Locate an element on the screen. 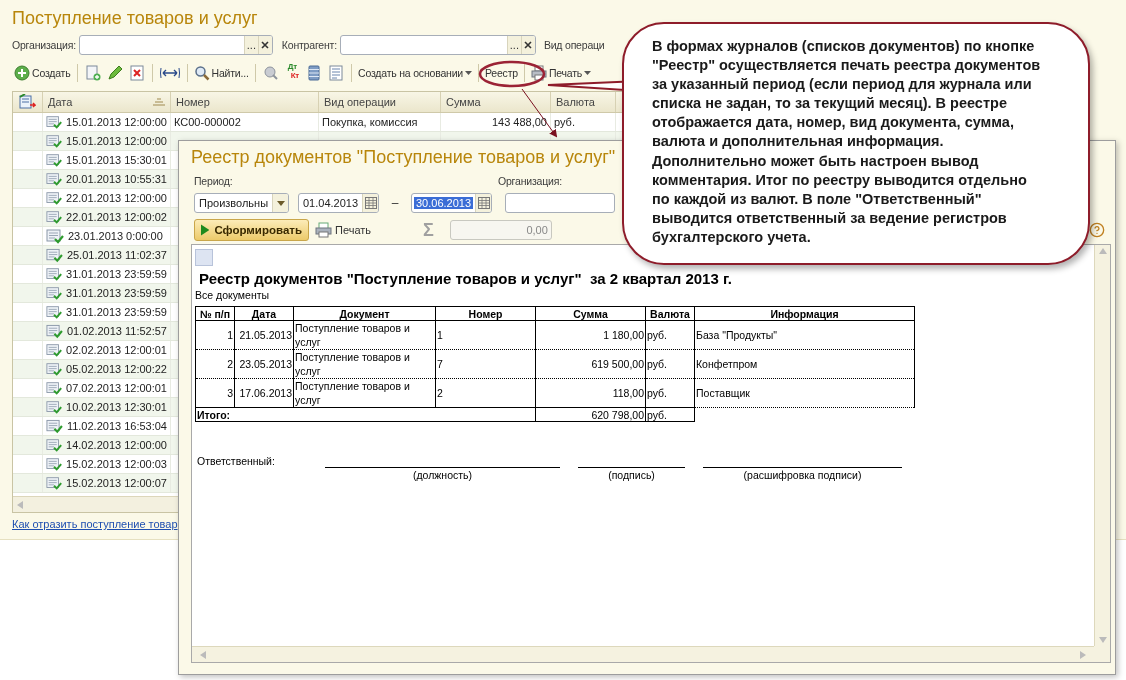  close-icon is located at coordinates (528, 45).